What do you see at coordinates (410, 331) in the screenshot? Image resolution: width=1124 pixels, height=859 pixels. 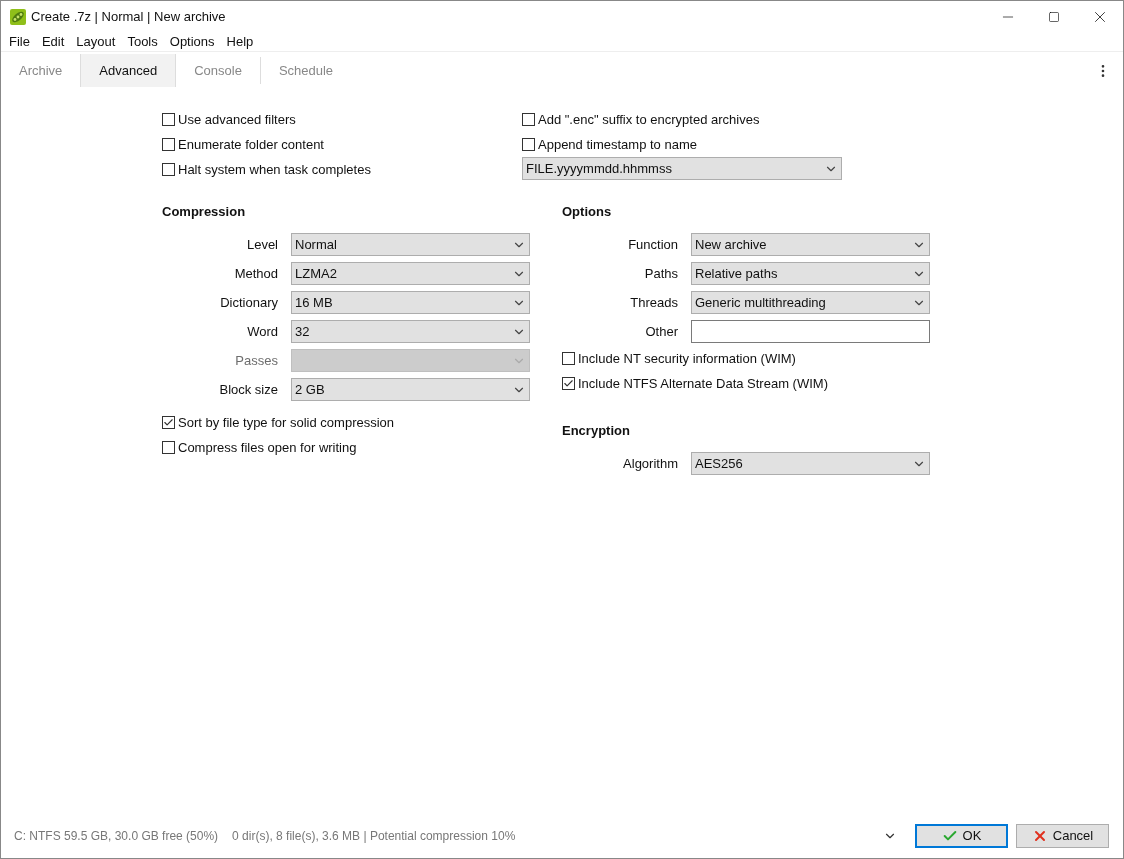 I see `dropdown: 32` at bounding box center [410, 331].